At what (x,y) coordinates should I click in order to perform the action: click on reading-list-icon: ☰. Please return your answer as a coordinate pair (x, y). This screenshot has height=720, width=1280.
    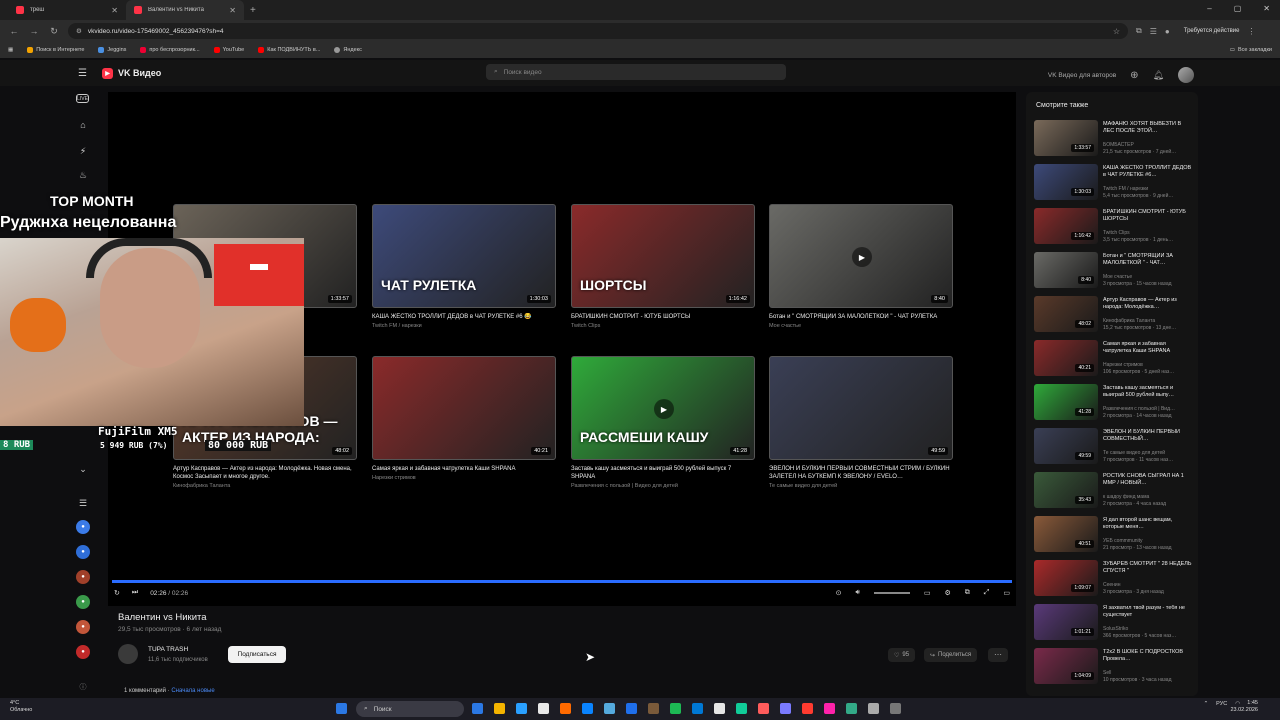
    Looking at the image, I should click on (1153, 31).